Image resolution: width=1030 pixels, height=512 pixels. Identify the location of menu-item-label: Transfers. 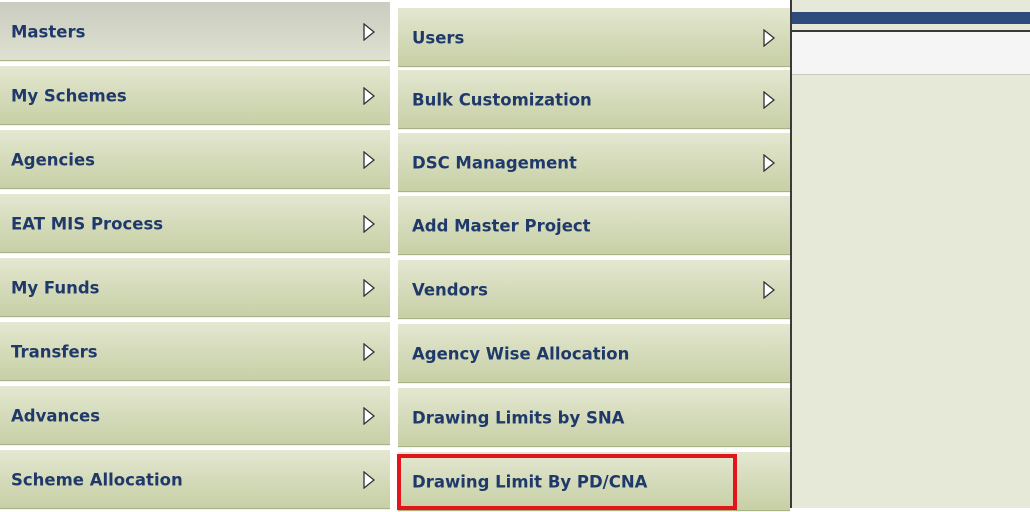
(54, 351).